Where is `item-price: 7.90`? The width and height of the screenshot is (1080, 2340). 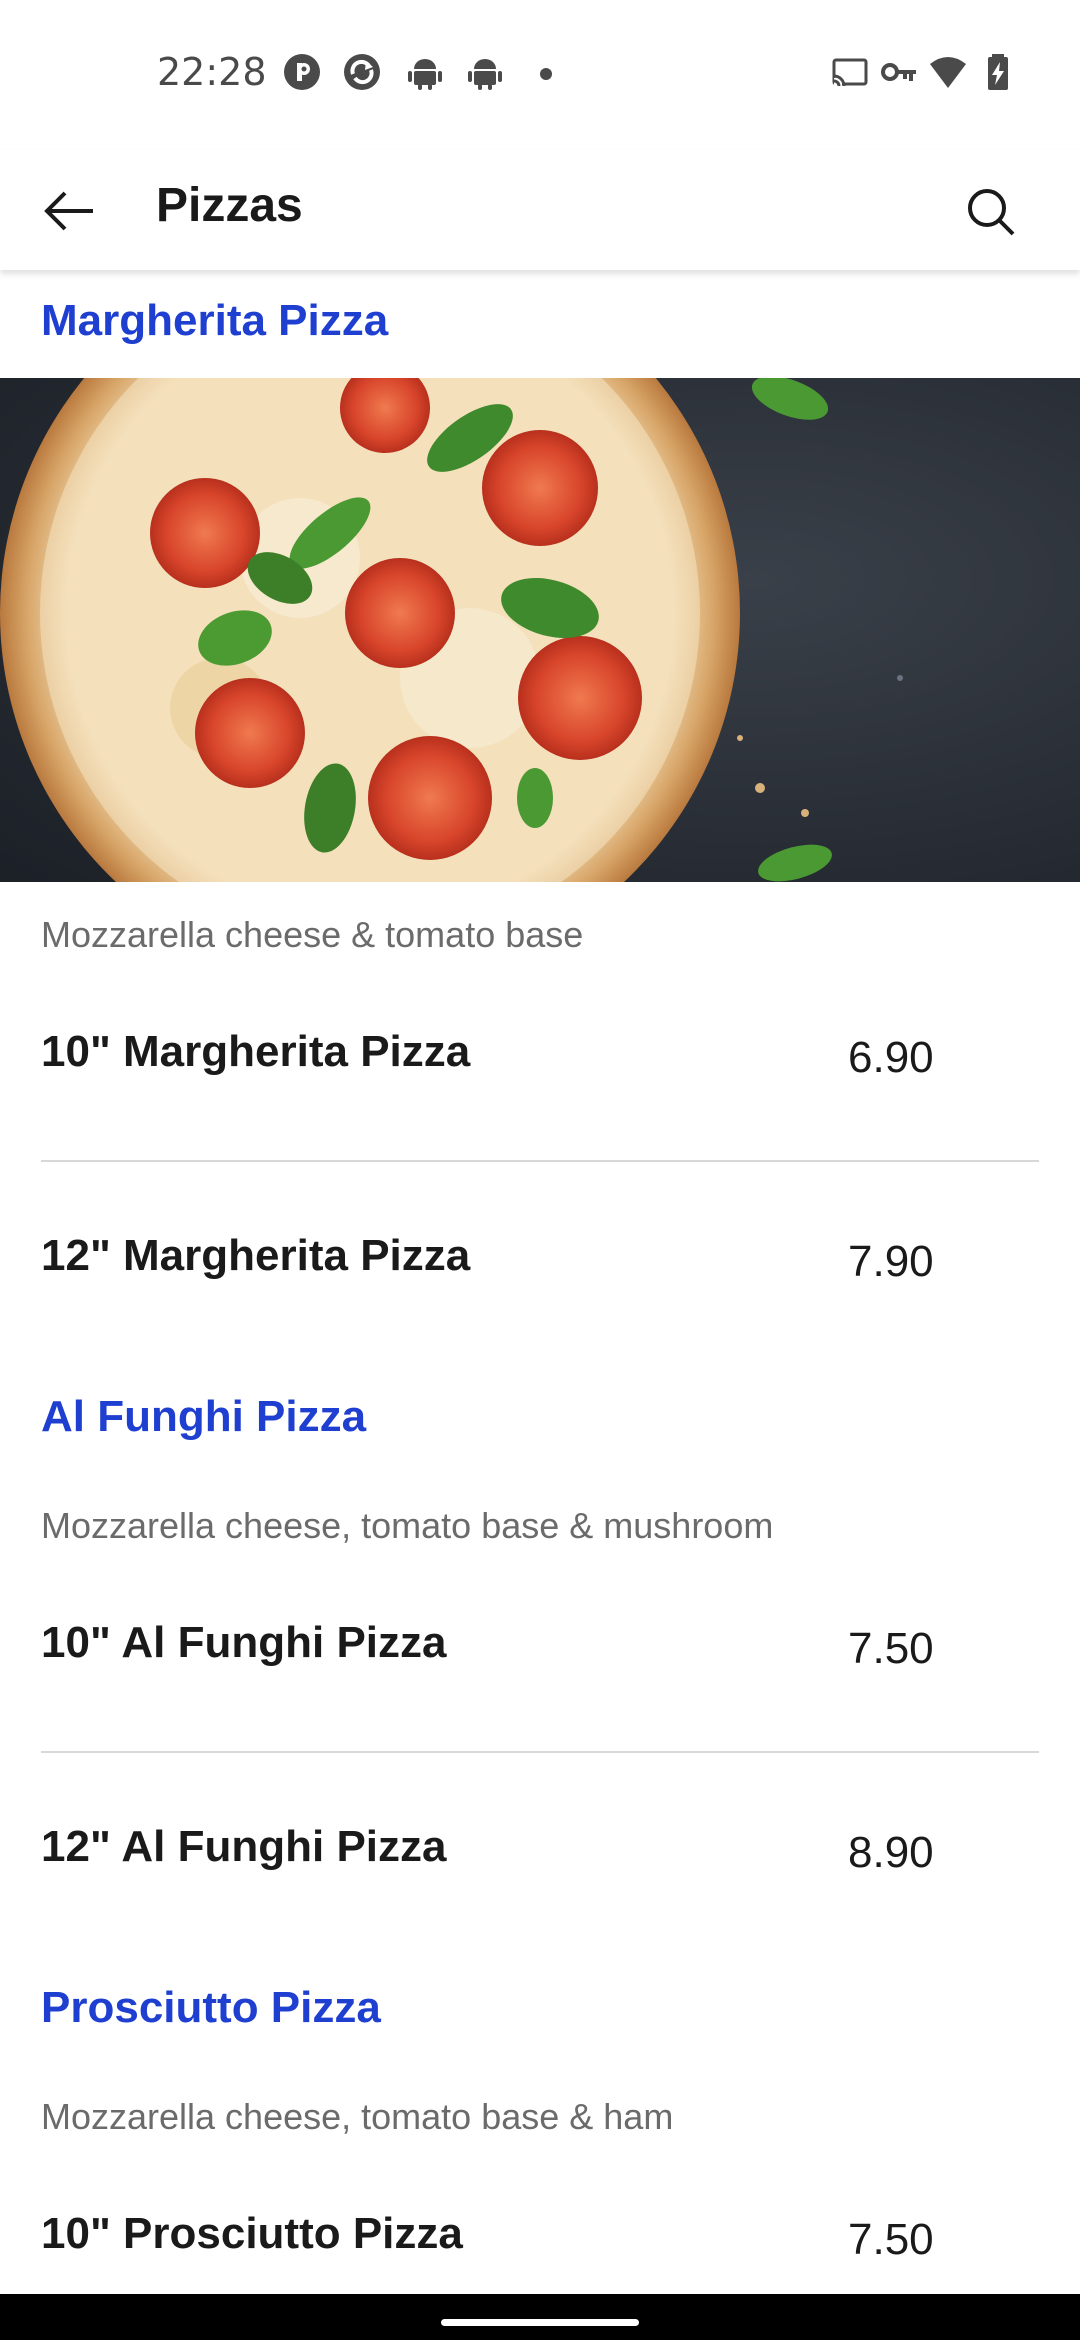
item-price: 7.90 is located at coordinates (891, 1261).